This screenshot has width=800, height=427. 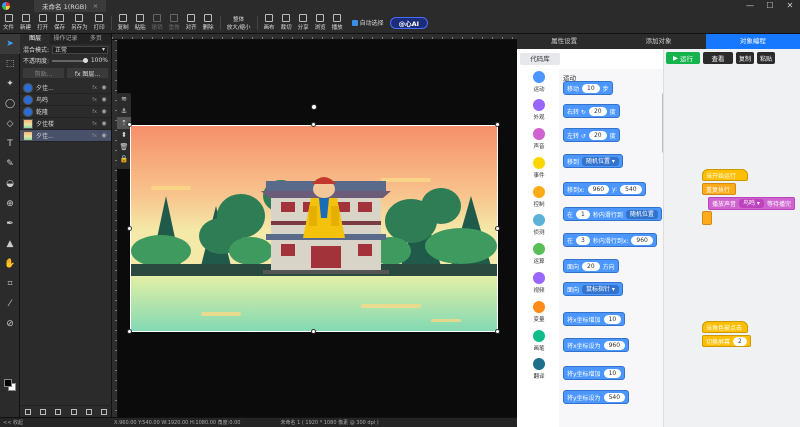 I want to click on resize-handle-bc, so click(x=313, y=331).